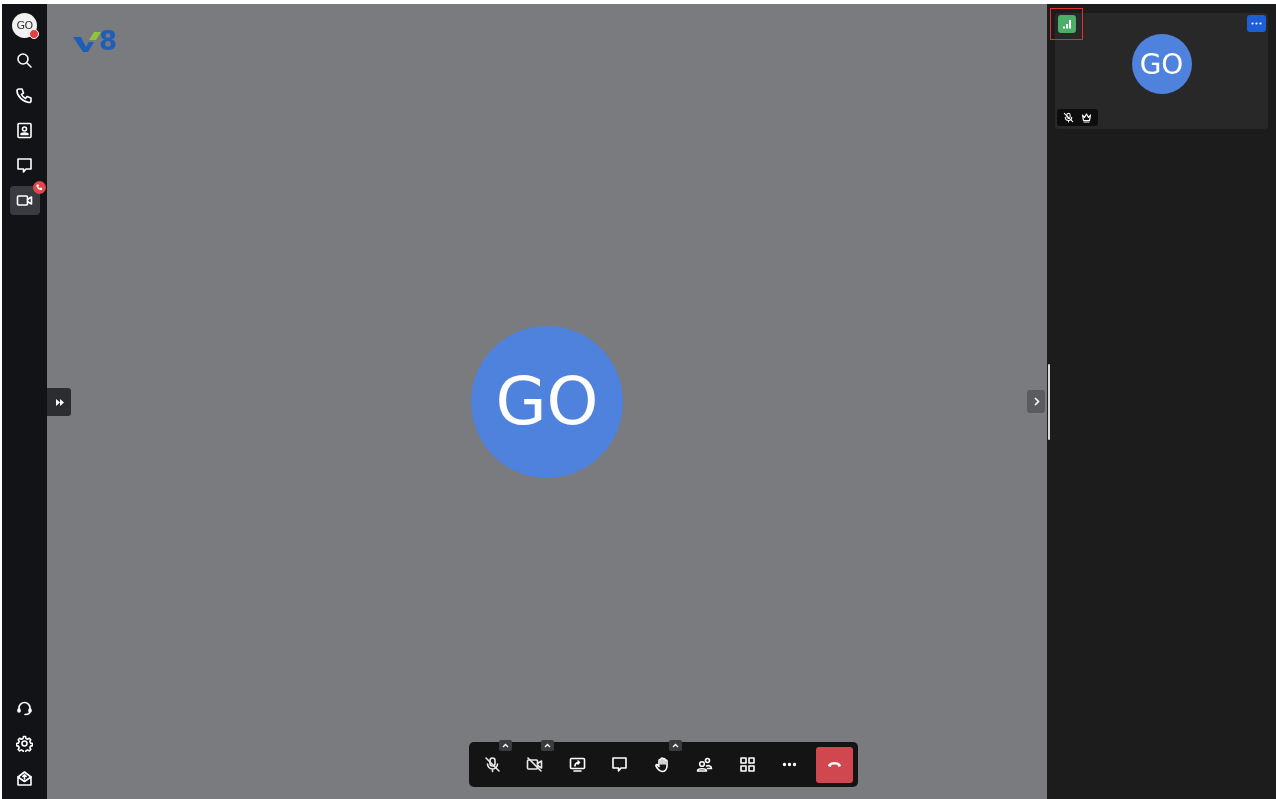  Describe the element at coordinates (492, 764) in the screenshot. I see `muted-microphone-icon` at that location.